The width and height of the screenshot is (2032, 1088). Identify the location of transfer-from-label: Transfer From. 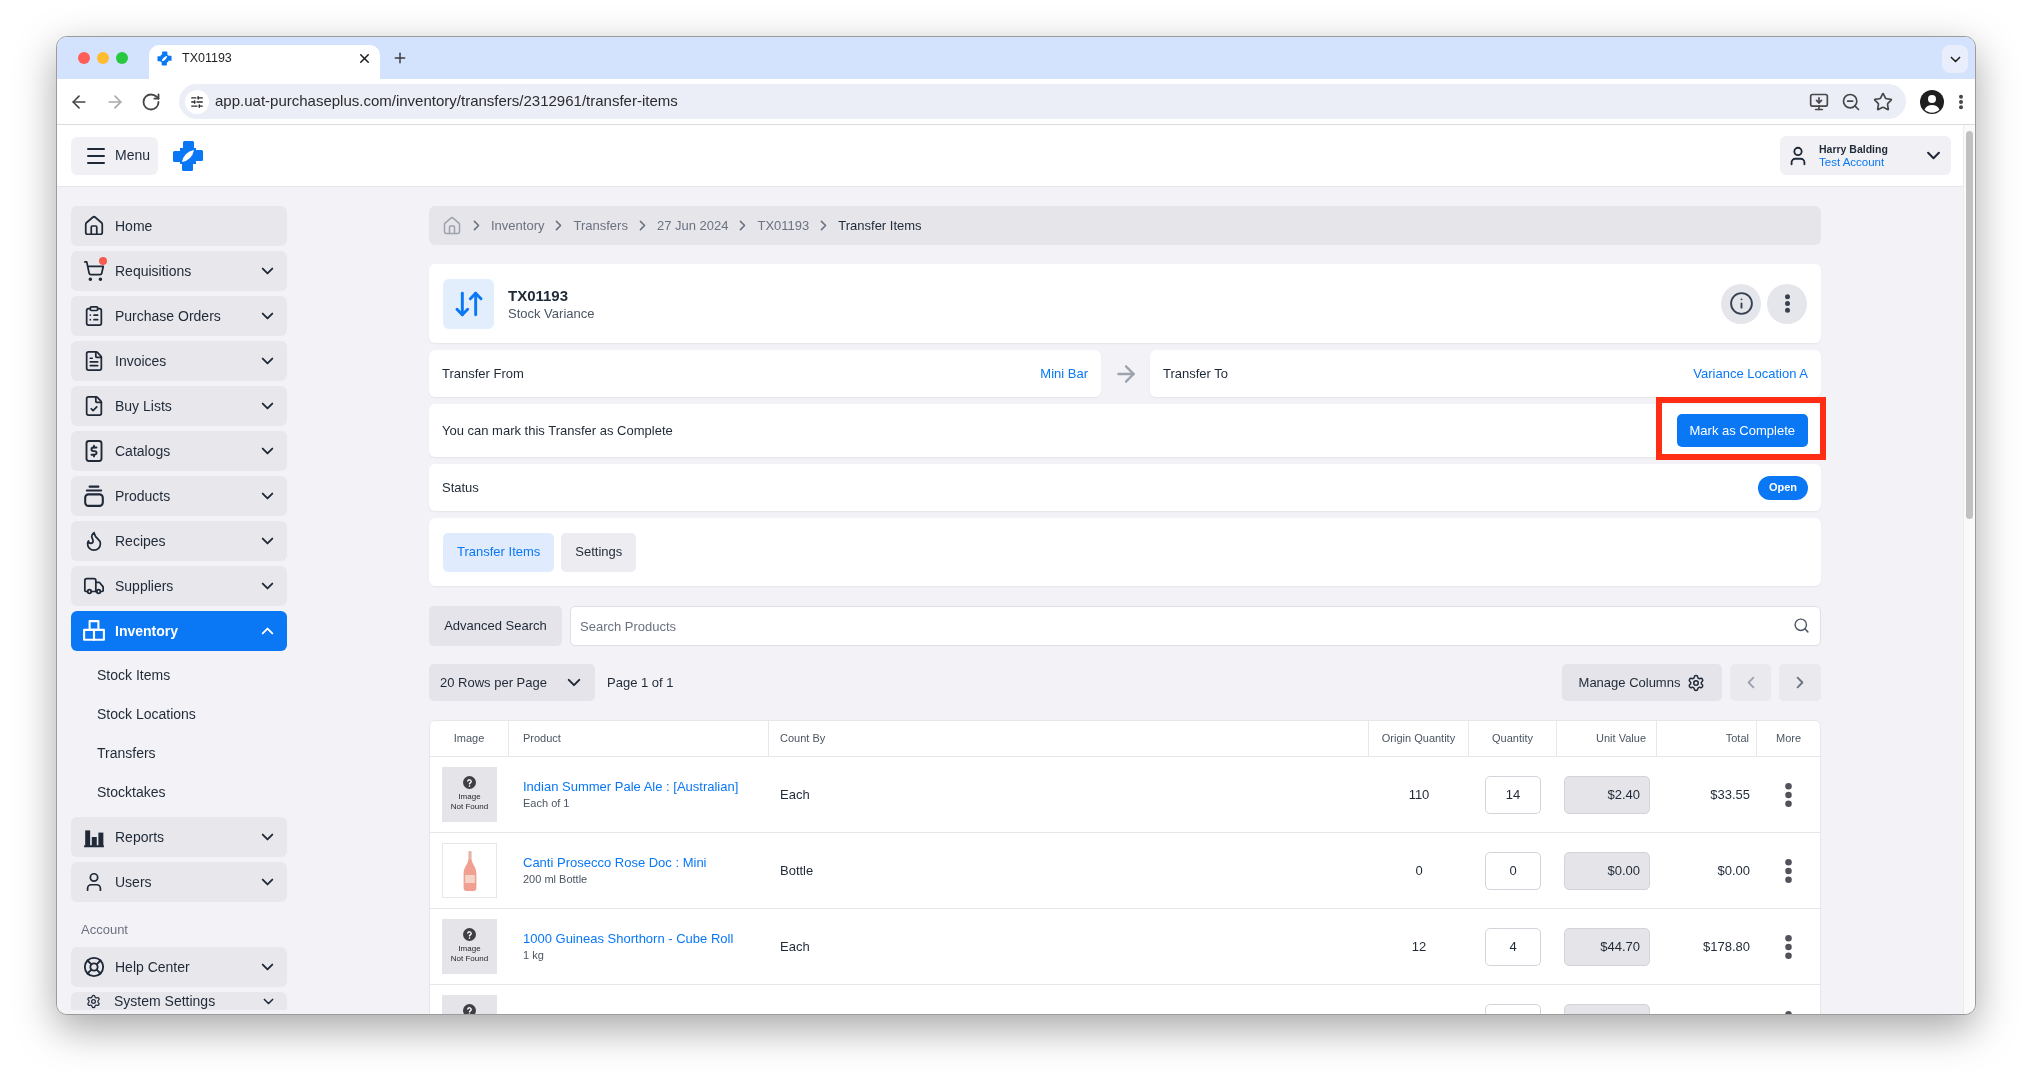
(483, 373).